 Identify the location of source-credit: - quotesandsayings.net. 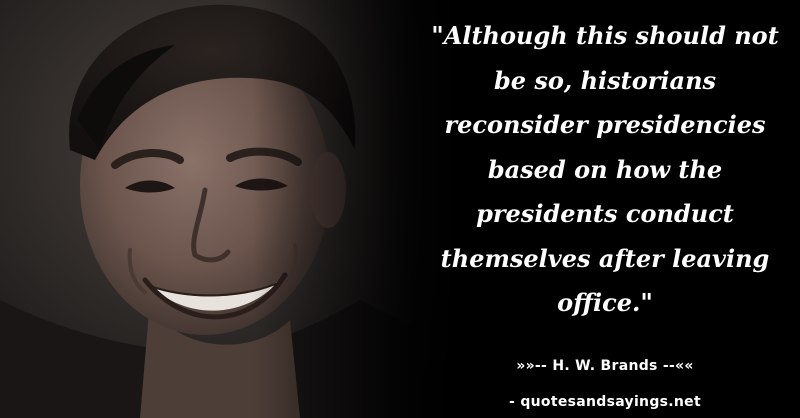
(605, 402).